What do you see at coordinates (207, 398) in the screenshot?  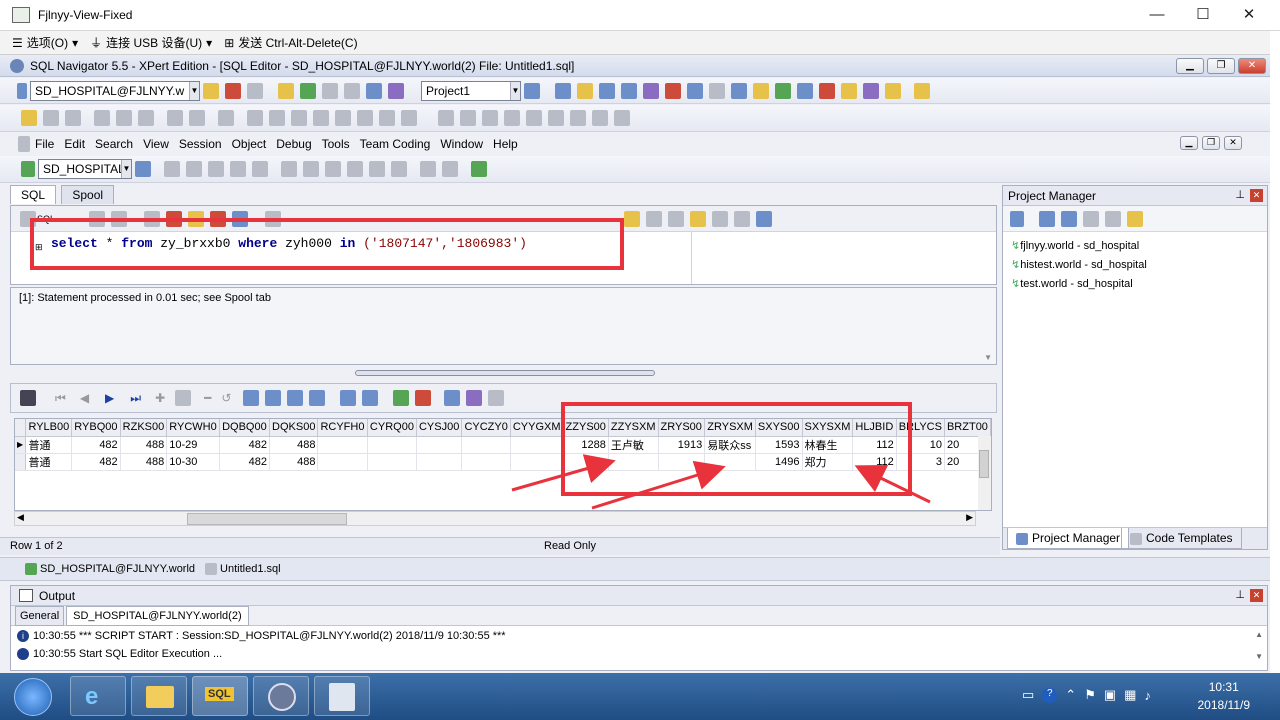 I see `delete-record-icon: ━` at bounding box center [207, 398].